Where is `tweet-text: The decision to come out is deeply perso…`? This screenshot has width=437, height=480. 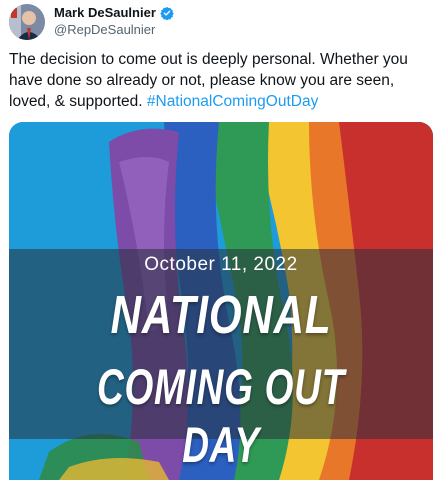
tweet-text: The decision to come out is deeply perso… is located at coordinates (221, 80).